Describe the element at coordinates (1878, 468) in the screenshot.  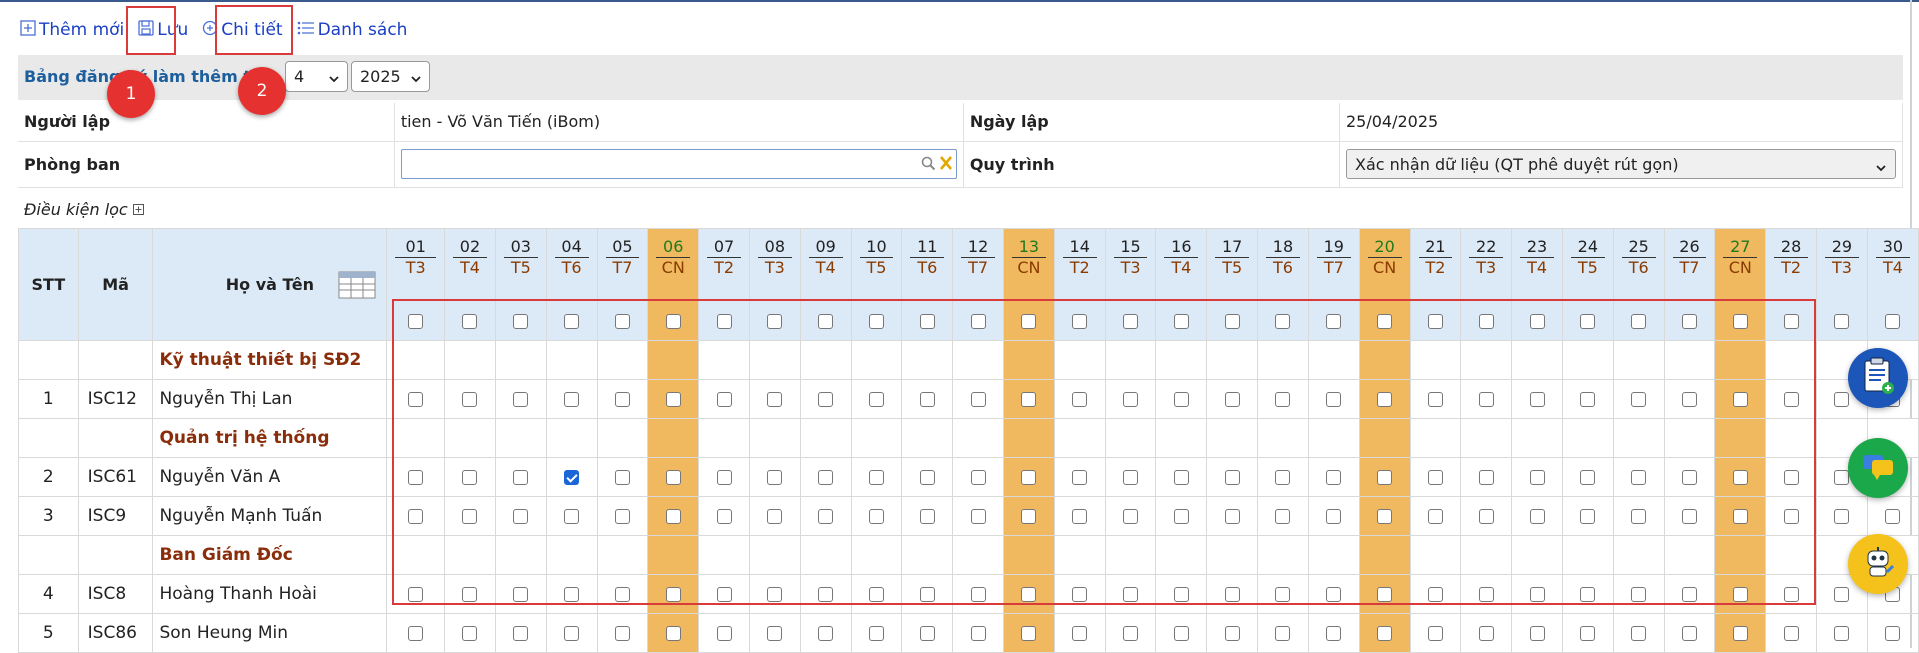
I see `chat-fab` at that location.